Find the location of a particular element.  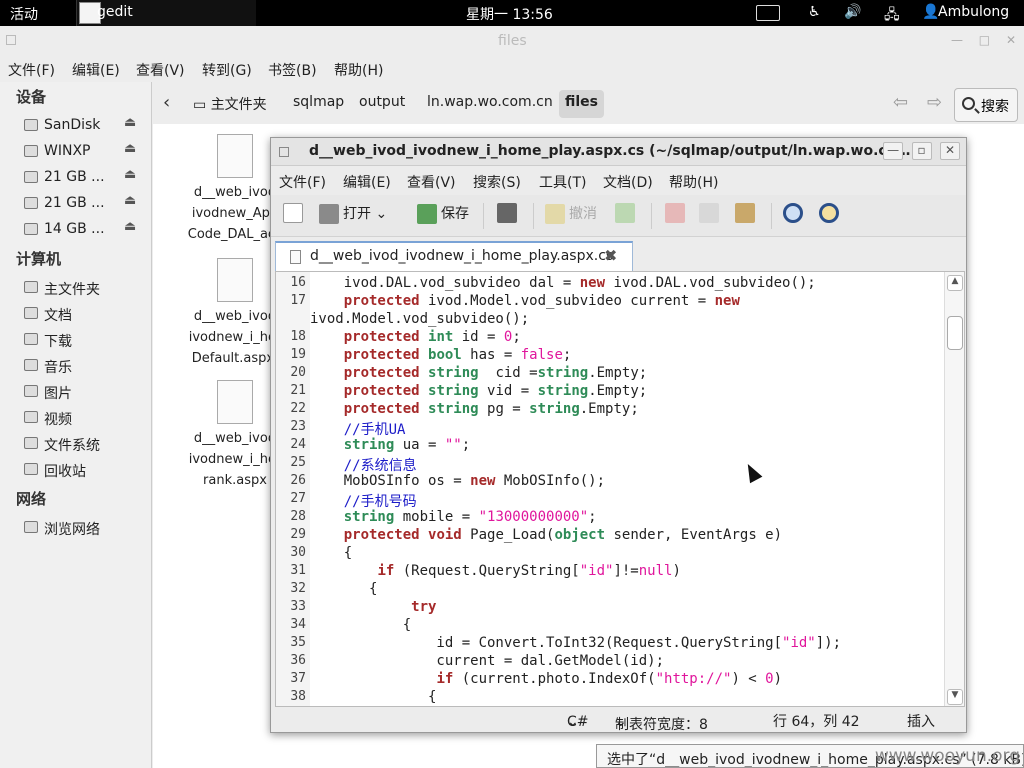

keyboard-icon is located at coordinates (768, 13).